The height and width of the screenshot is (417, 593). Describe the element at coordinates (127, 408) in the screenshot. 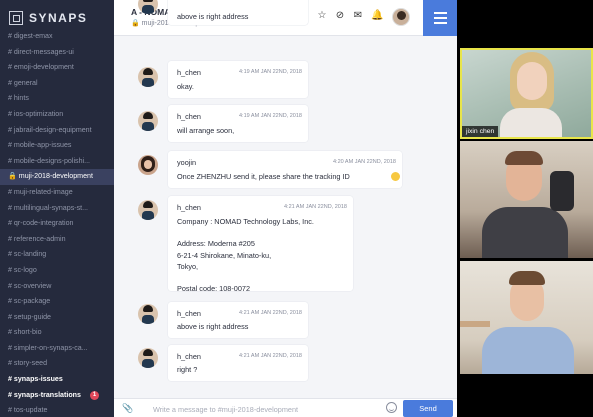

I see `paperclip-icon: 📎` at that location.